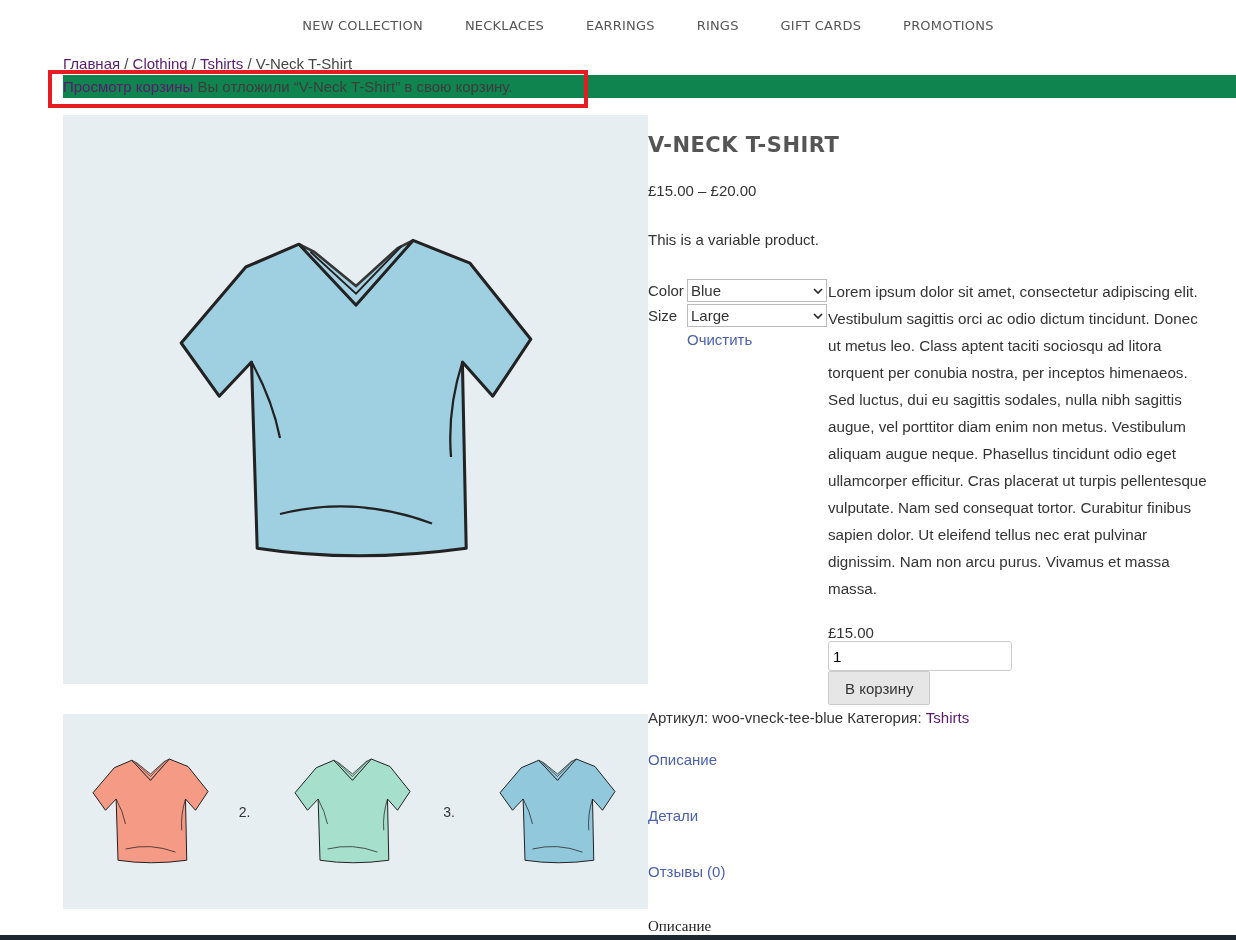 The width and height of the screenshot is (1236, 940). Describe the element at coordinates (160, 63) in the screenshot. I see `breadcrumb-link: Clothing` at that location.